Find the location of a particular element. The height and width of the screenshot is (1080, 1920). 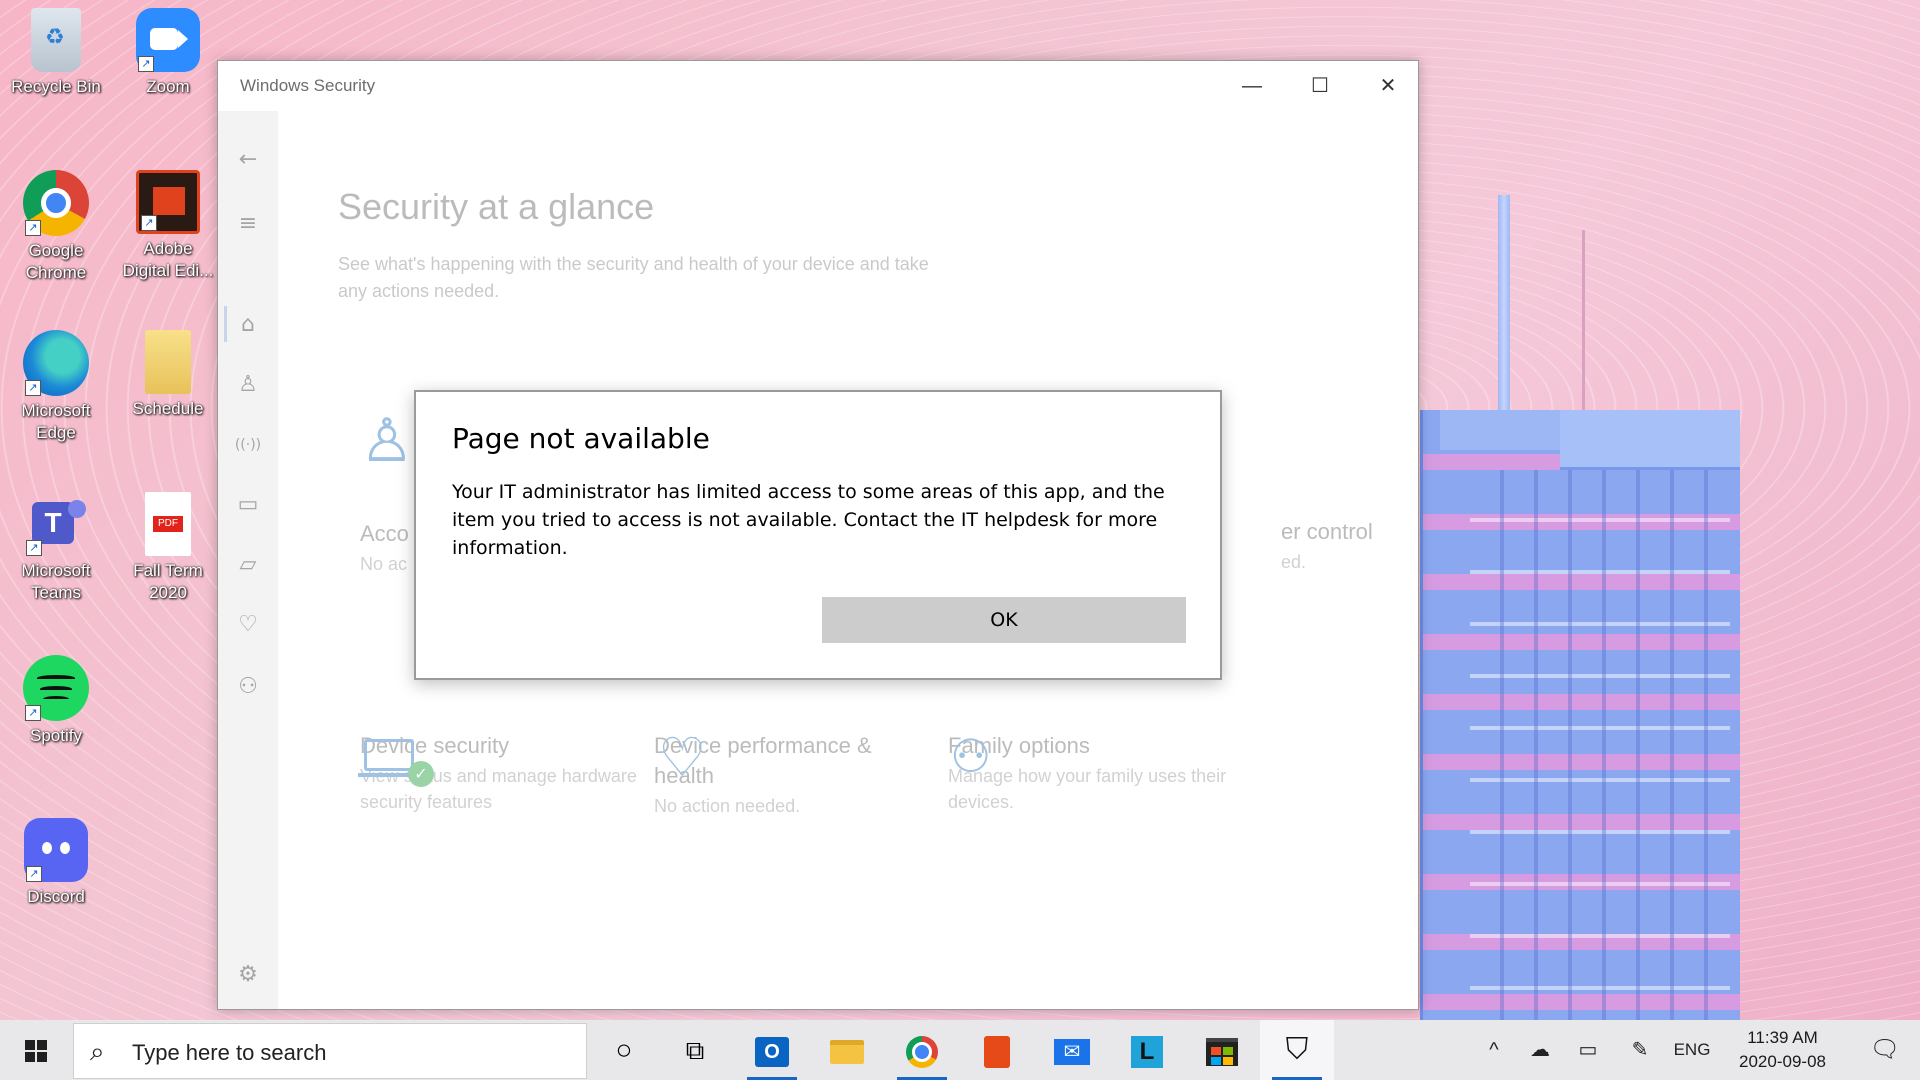

desktop-icon-schedule: Schedule is located at coordinates (168, 375).